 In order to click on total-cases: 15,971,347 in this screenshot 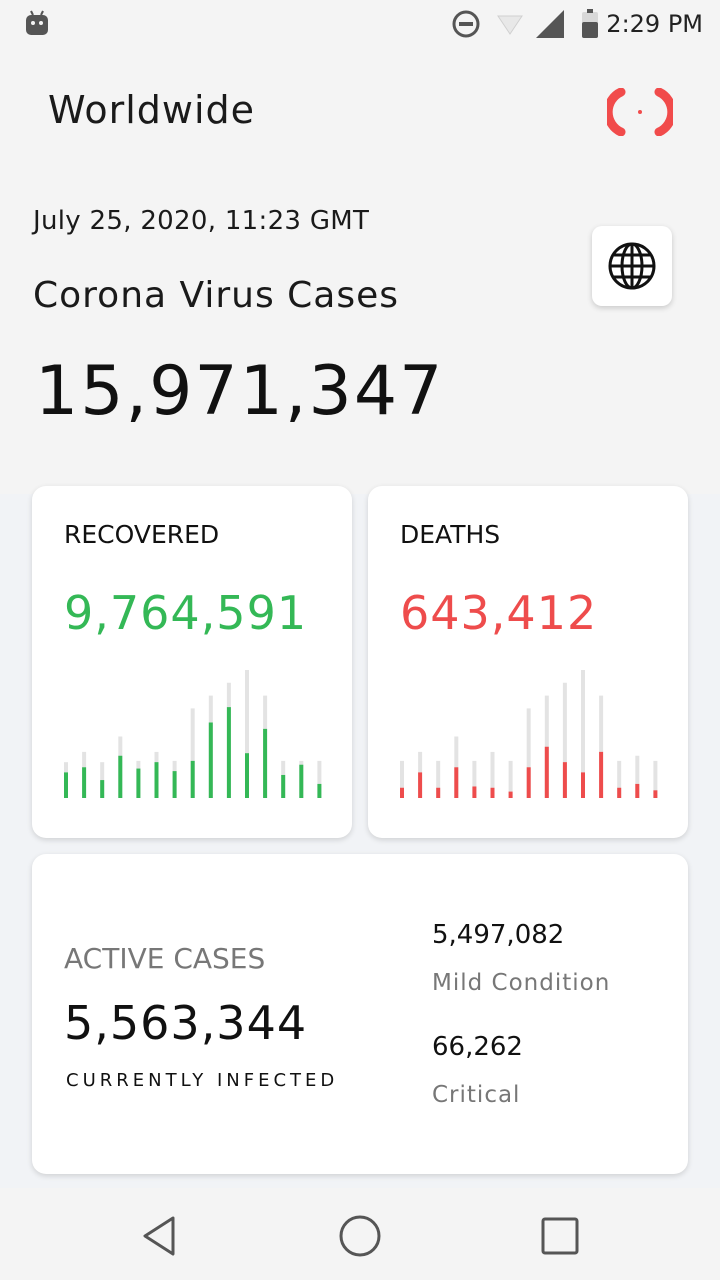, I will do `click(240, 391)`.